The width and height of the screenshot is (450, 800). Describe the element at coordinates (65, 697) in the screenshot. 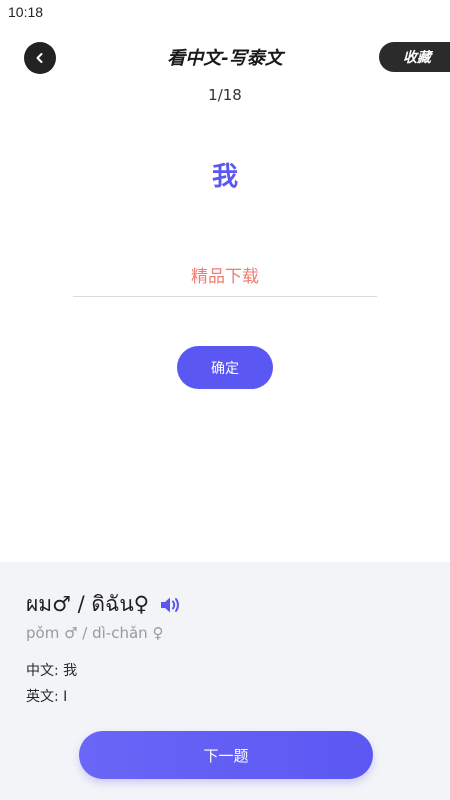

I see `english-value: I` at that location.